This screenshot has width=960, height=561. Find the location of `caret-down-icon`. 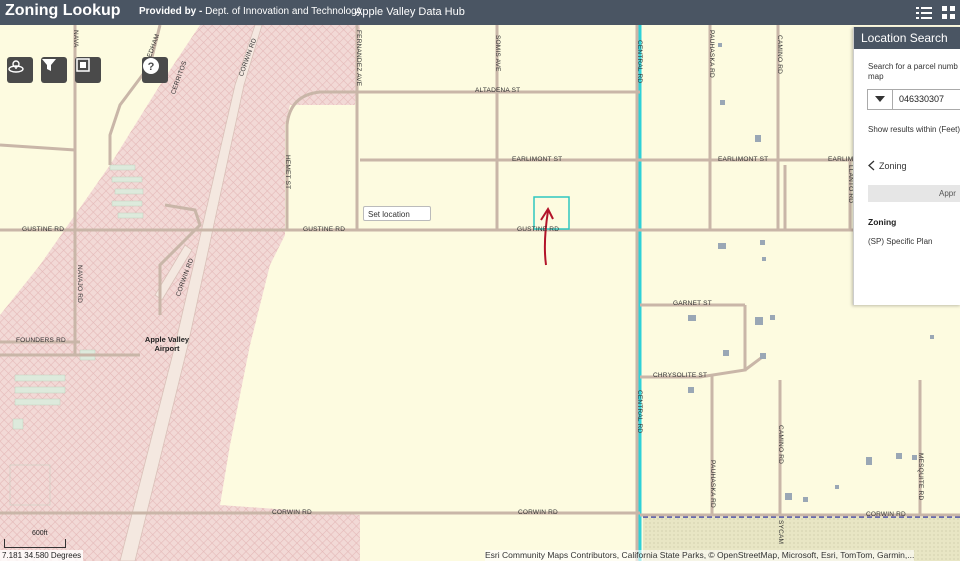

caret-down-icon is located at coordinates (880, 99).